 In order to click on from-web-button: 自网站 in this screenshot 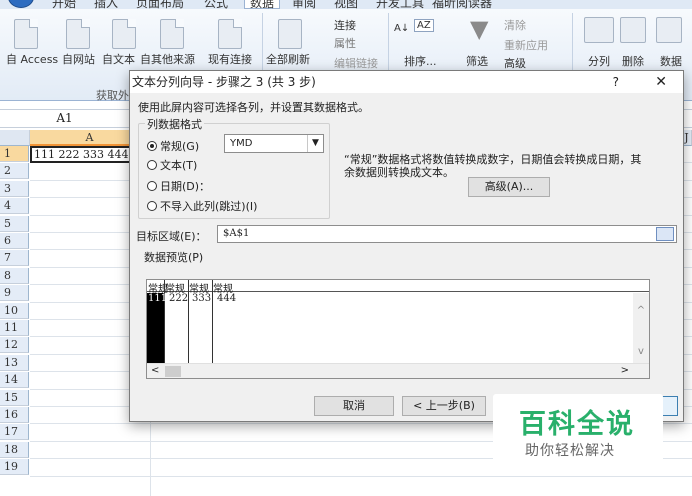, I will do `click(78, 59)`.